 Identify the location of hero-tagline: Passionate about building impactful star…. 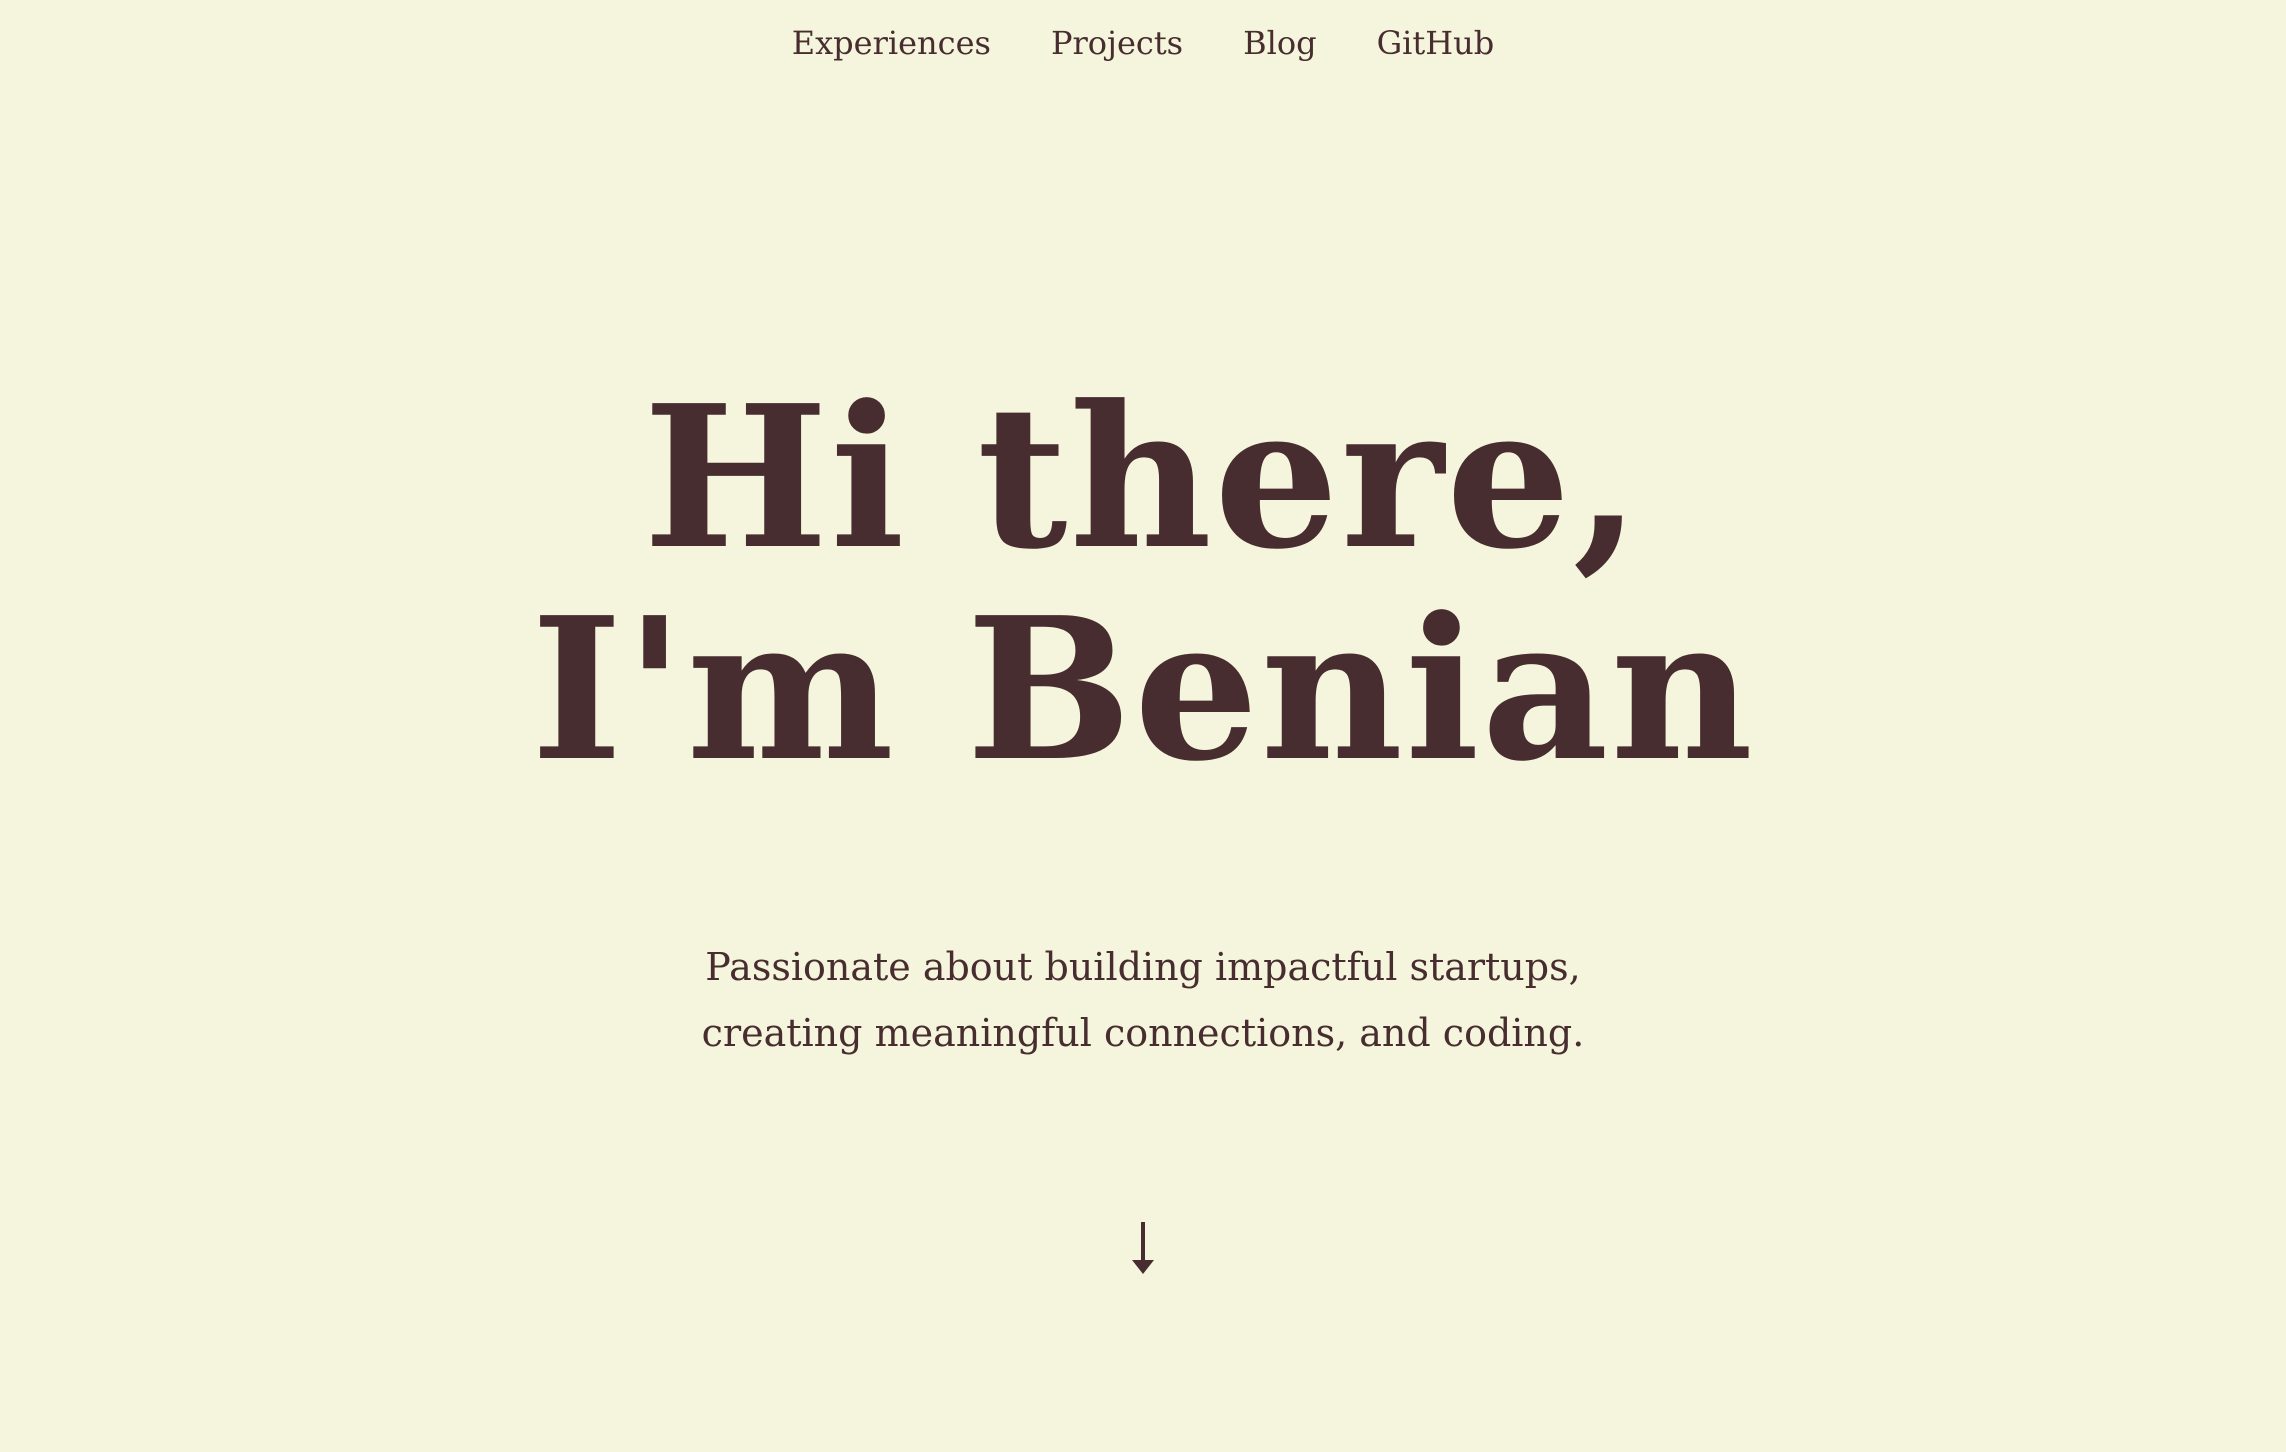
(1143, 1000).